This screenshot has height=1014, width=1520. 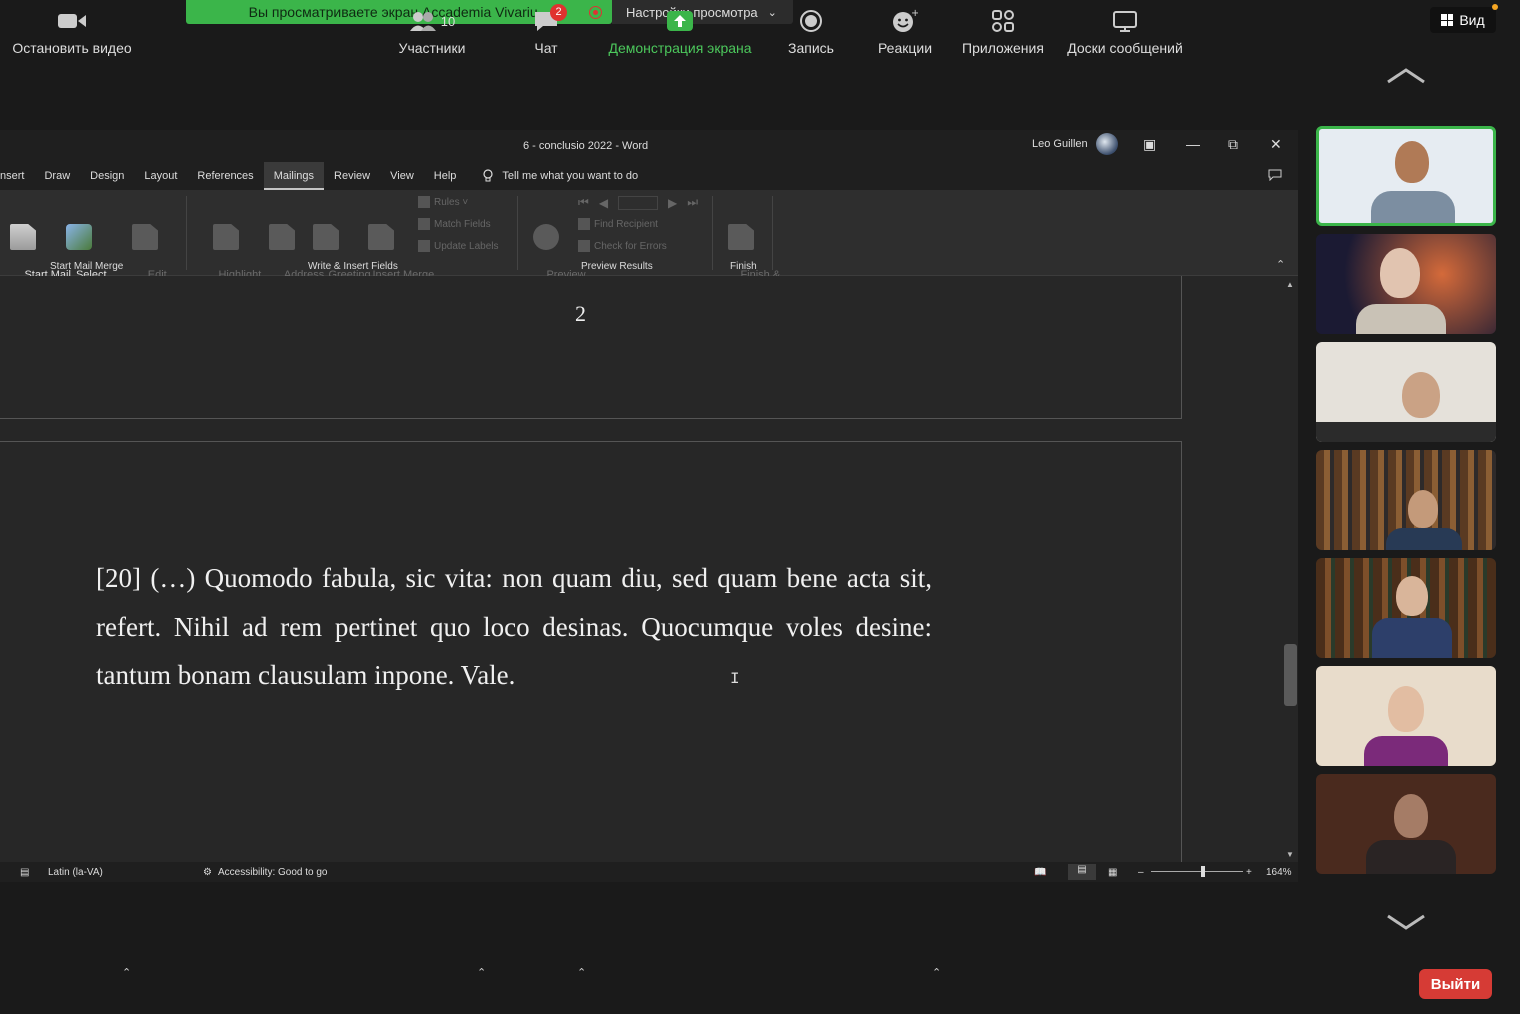 What do you see at coordinates (1082, 872) in the screenshot?
I see `print-layout-icon: ▤` at bounding box center [1082, 872].